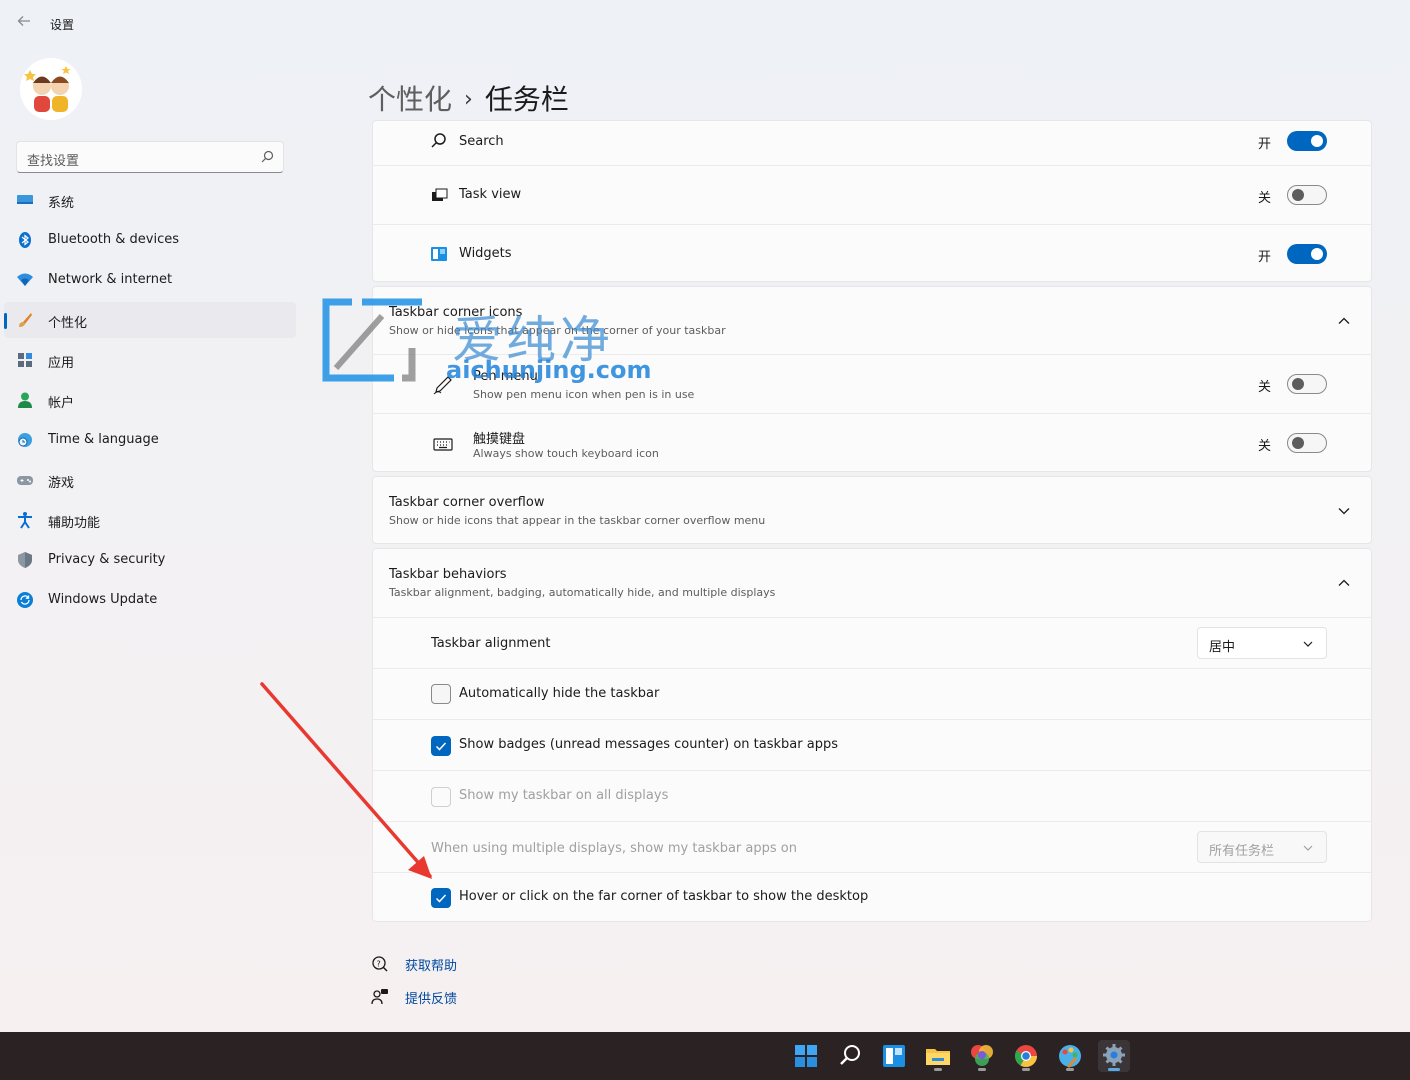  I want to click on sidebar-item-bluetooth: Bluetooth & devices, so click(150, 240).